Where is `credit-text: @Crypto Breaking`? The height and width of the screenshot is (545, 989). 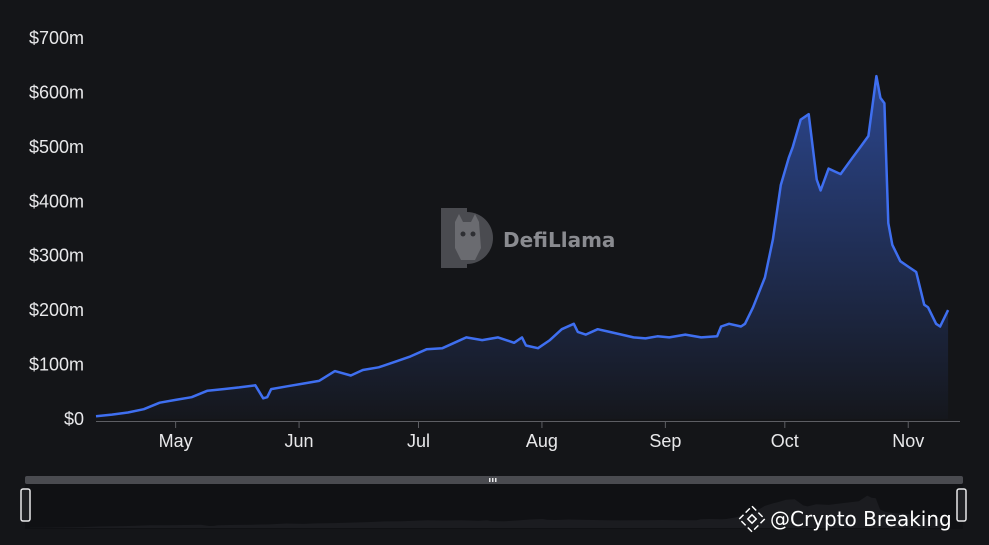
credit-text: @Crypto Breaking is located at coordinates (861, 519).